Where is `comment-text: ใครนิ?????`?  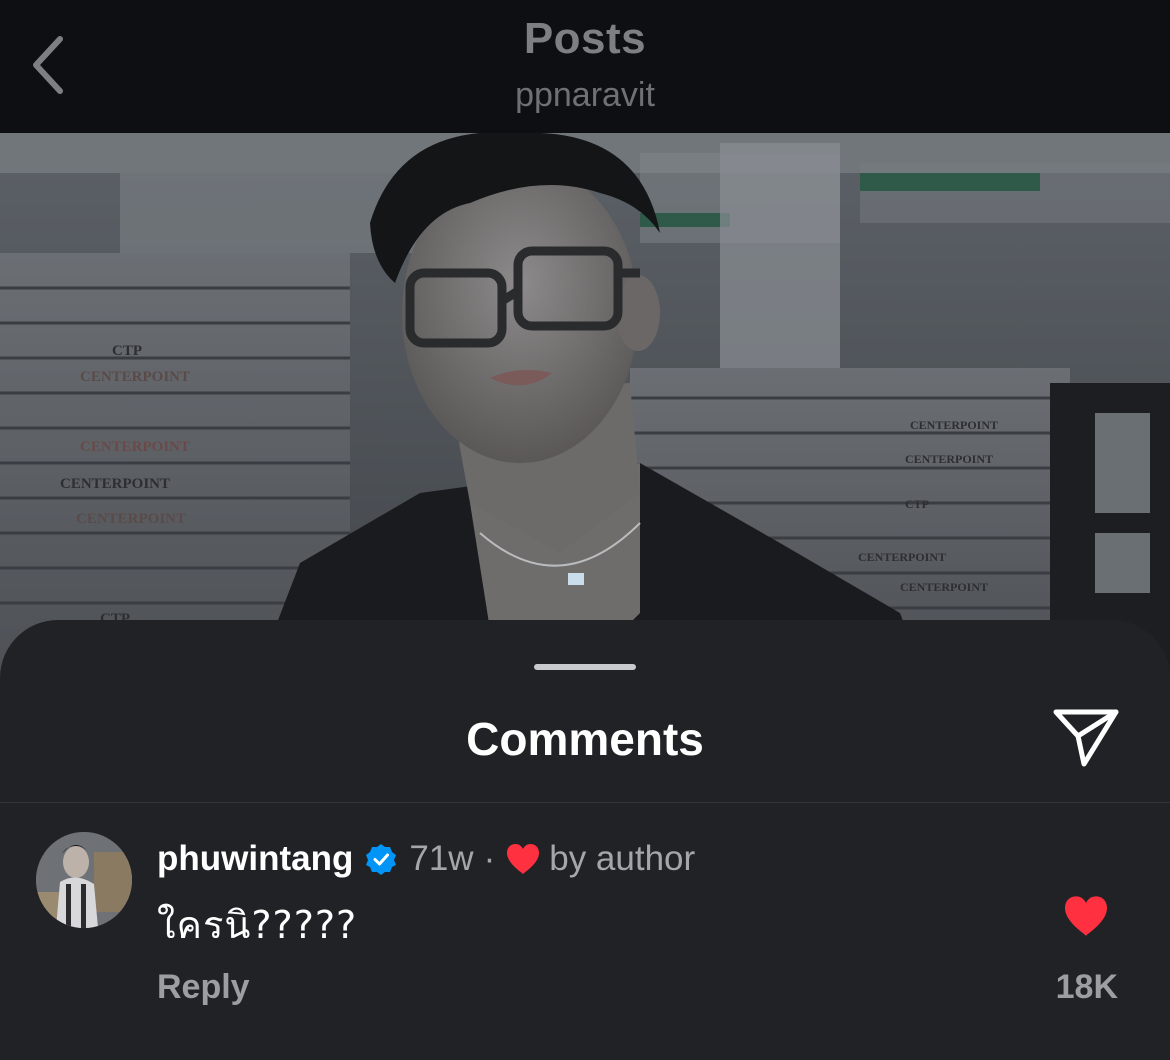
comment-text: ใครนิ????? is located at coordinates (257, 925).